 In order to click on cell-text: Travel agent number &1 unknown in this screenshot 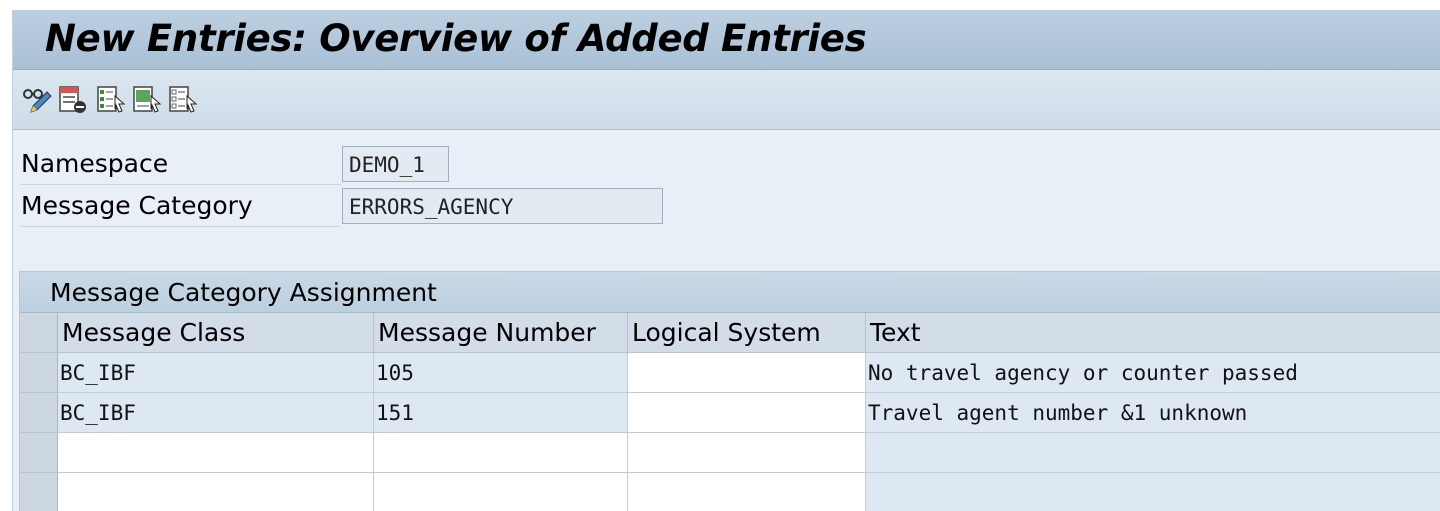, I will do `click(1153, 413)`.